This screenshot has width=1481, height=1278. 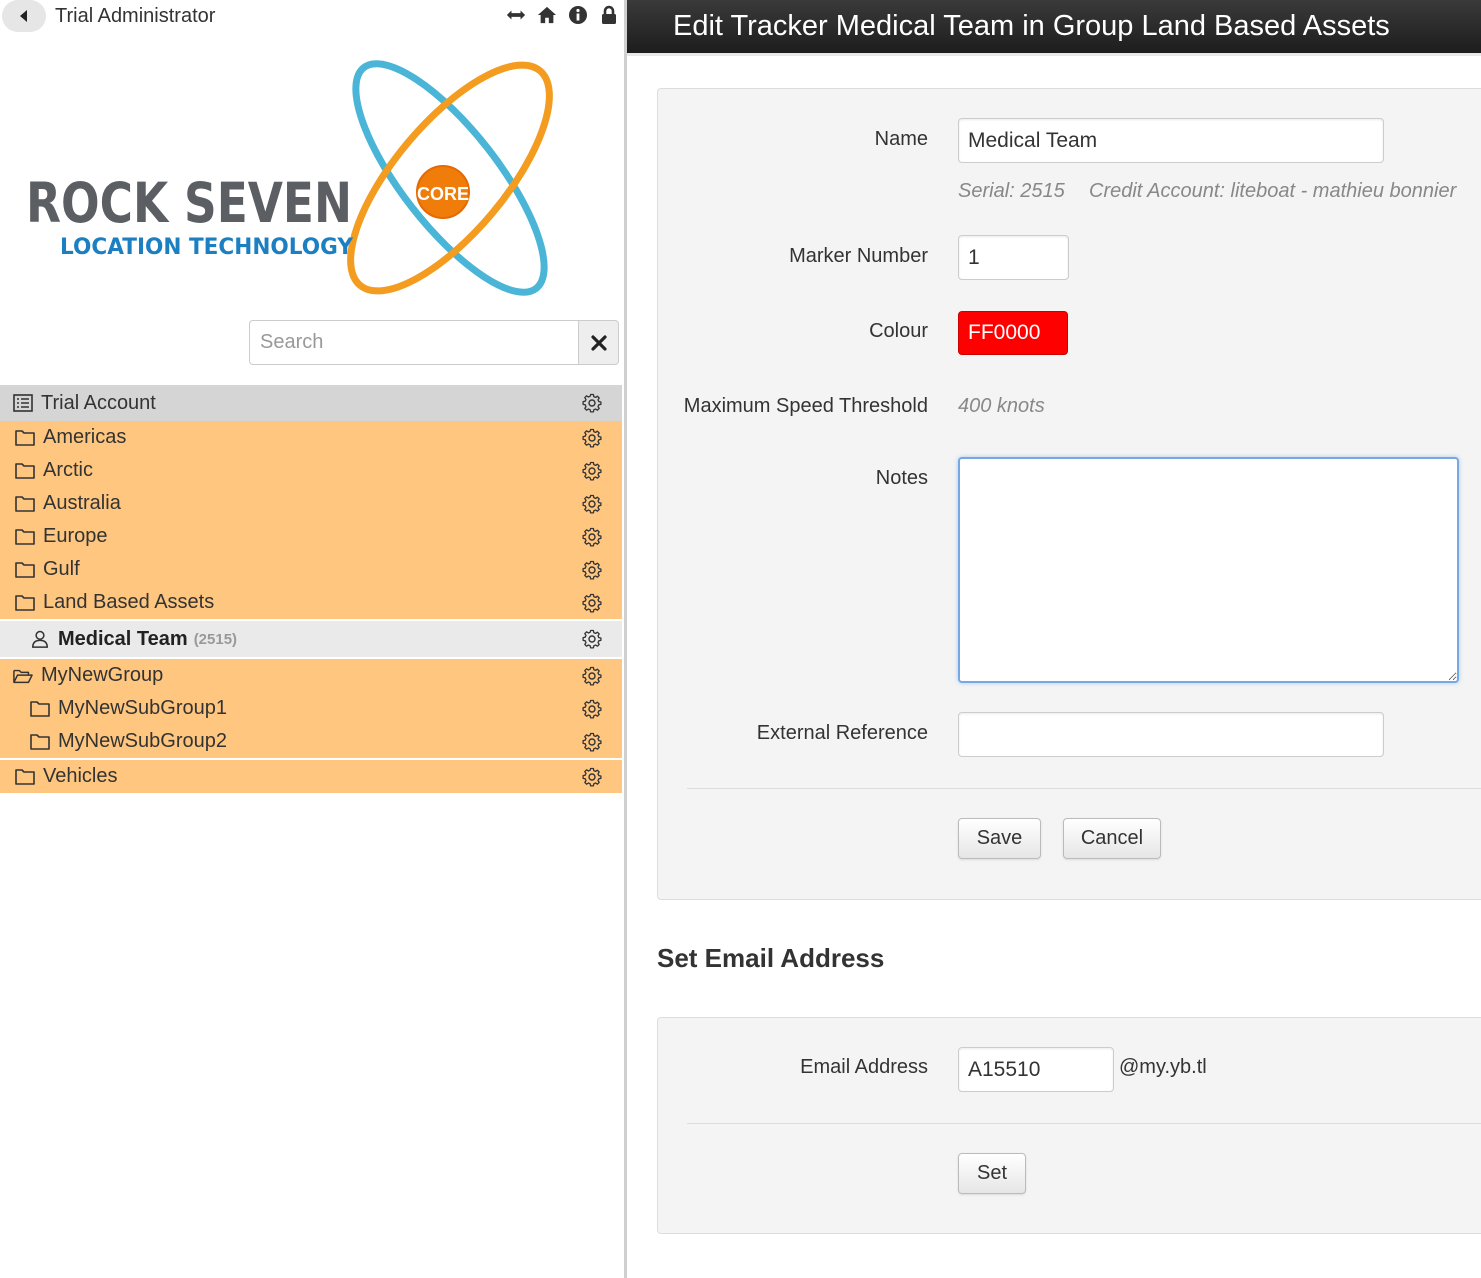 What do you see at coordinates (123, 638) in the screenshot?
I see `tracker-label: Medical Team` at bounding box center [123, 638].